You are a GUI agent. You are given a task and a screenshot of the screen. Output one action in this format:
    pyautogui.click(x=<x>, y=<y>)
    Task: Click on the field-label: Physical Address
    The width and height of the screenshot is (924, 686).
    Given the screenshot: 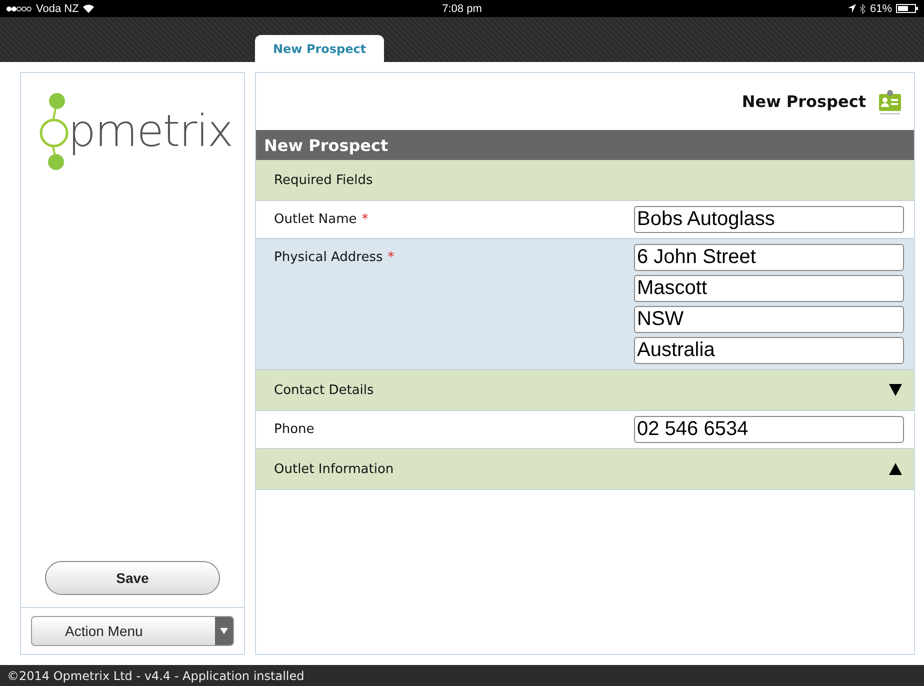 What is the action you would take?
    pyautogui.click(x=328, y=257)
    